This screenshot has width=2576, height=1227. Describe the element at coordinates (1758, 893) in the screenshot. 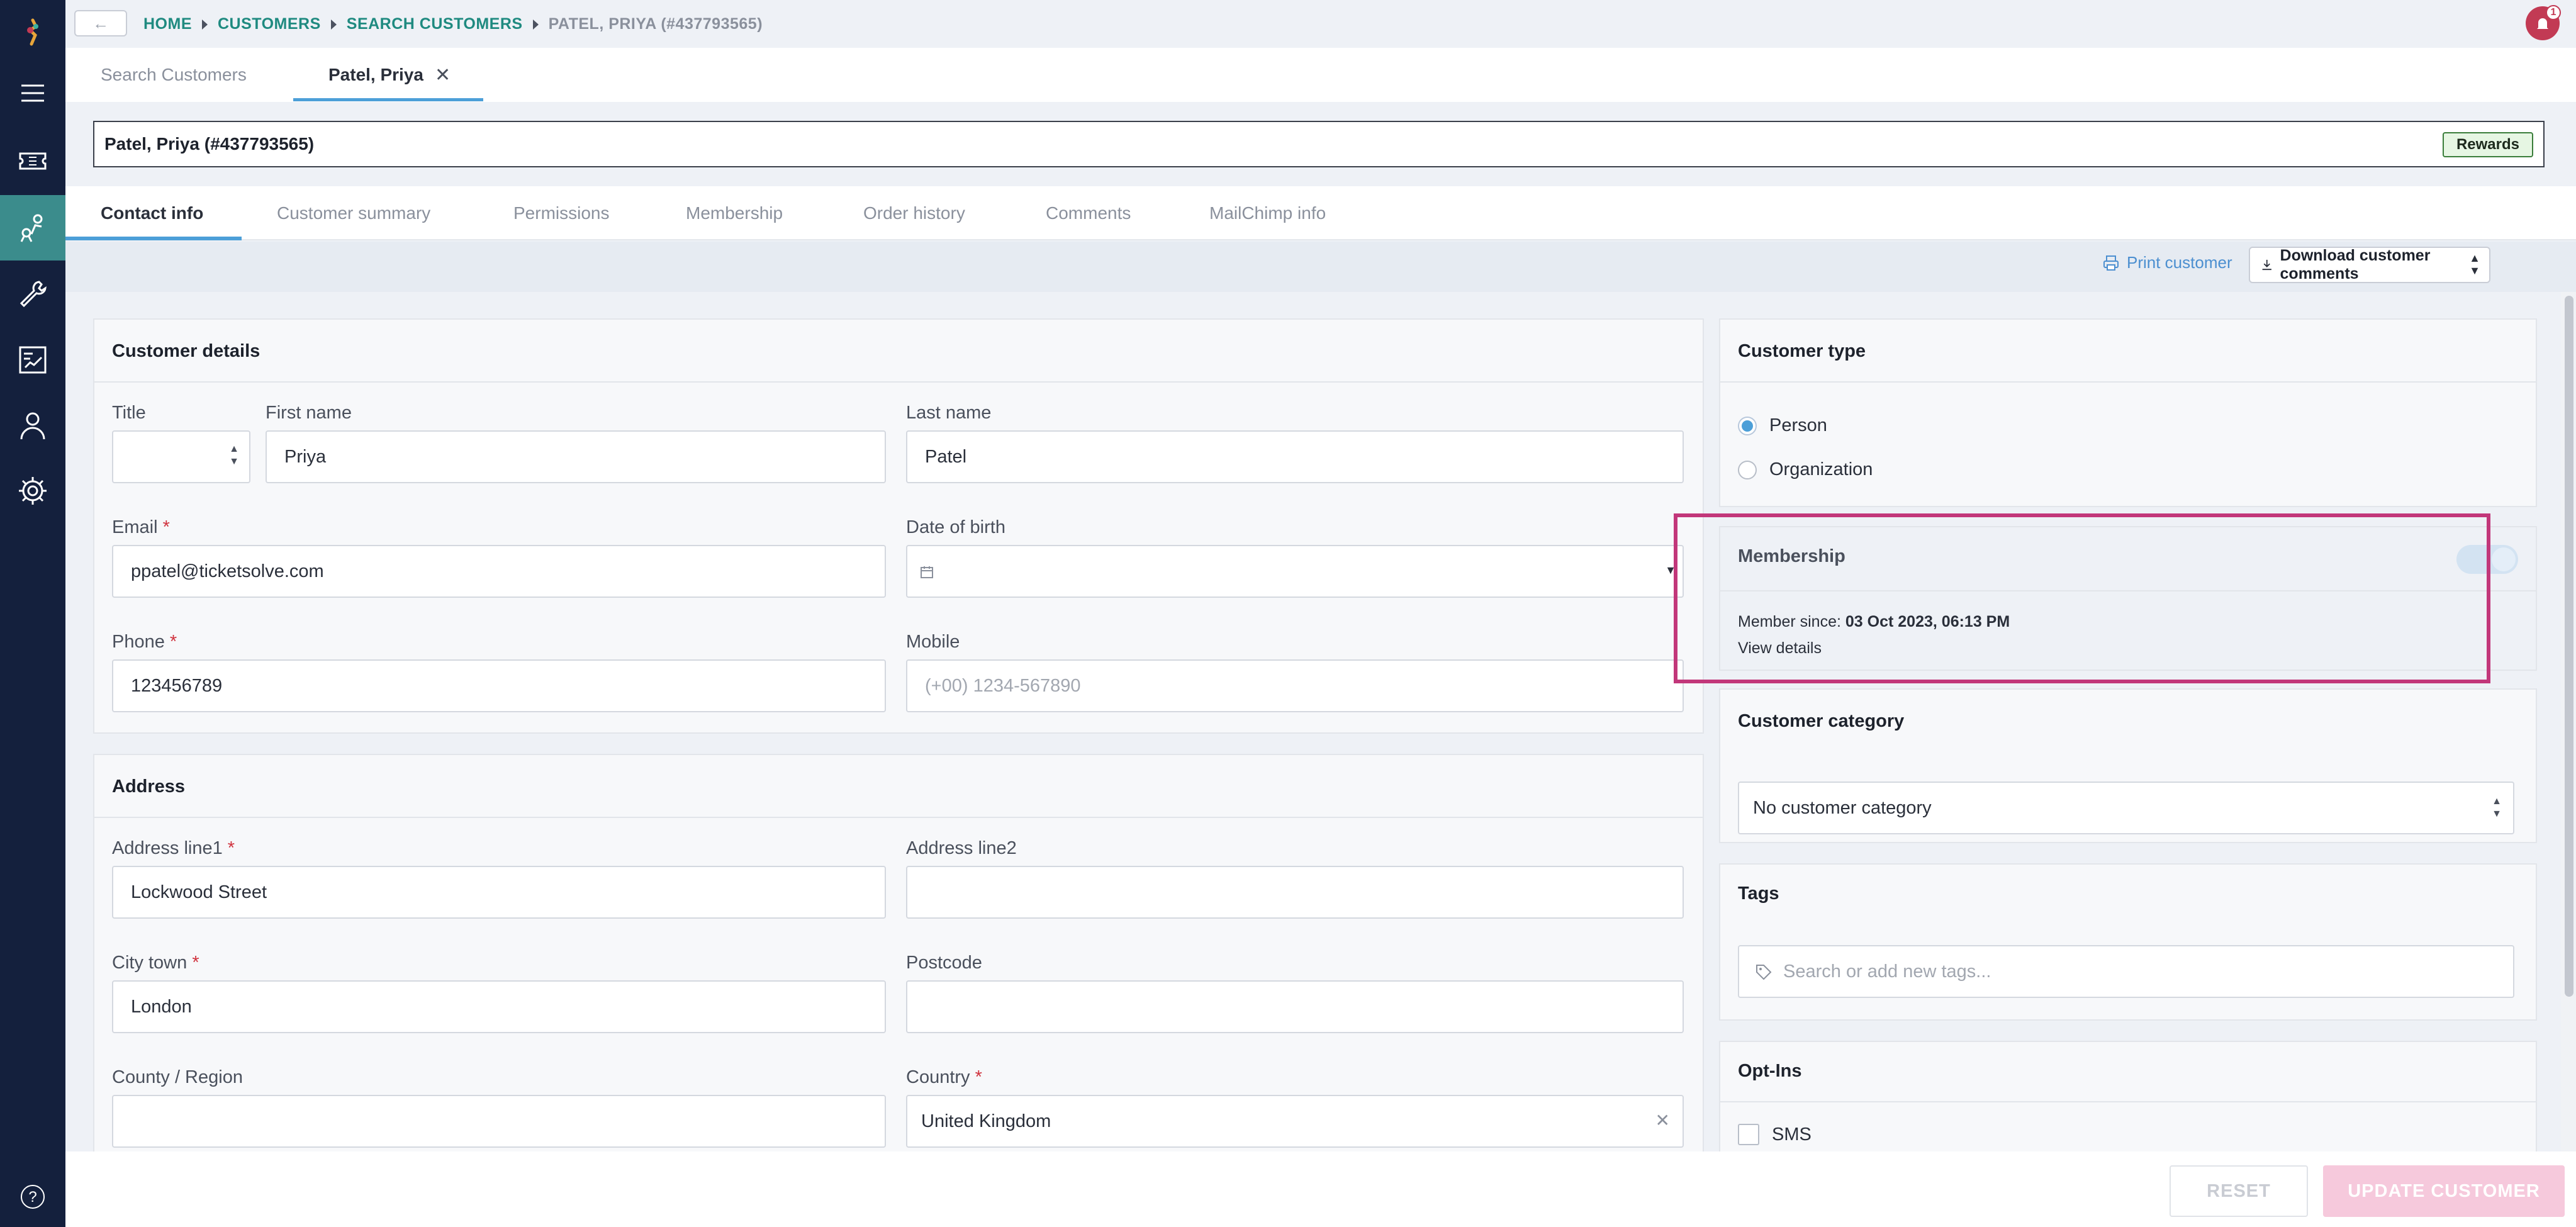

I see `panel-title: Tags` at that location.